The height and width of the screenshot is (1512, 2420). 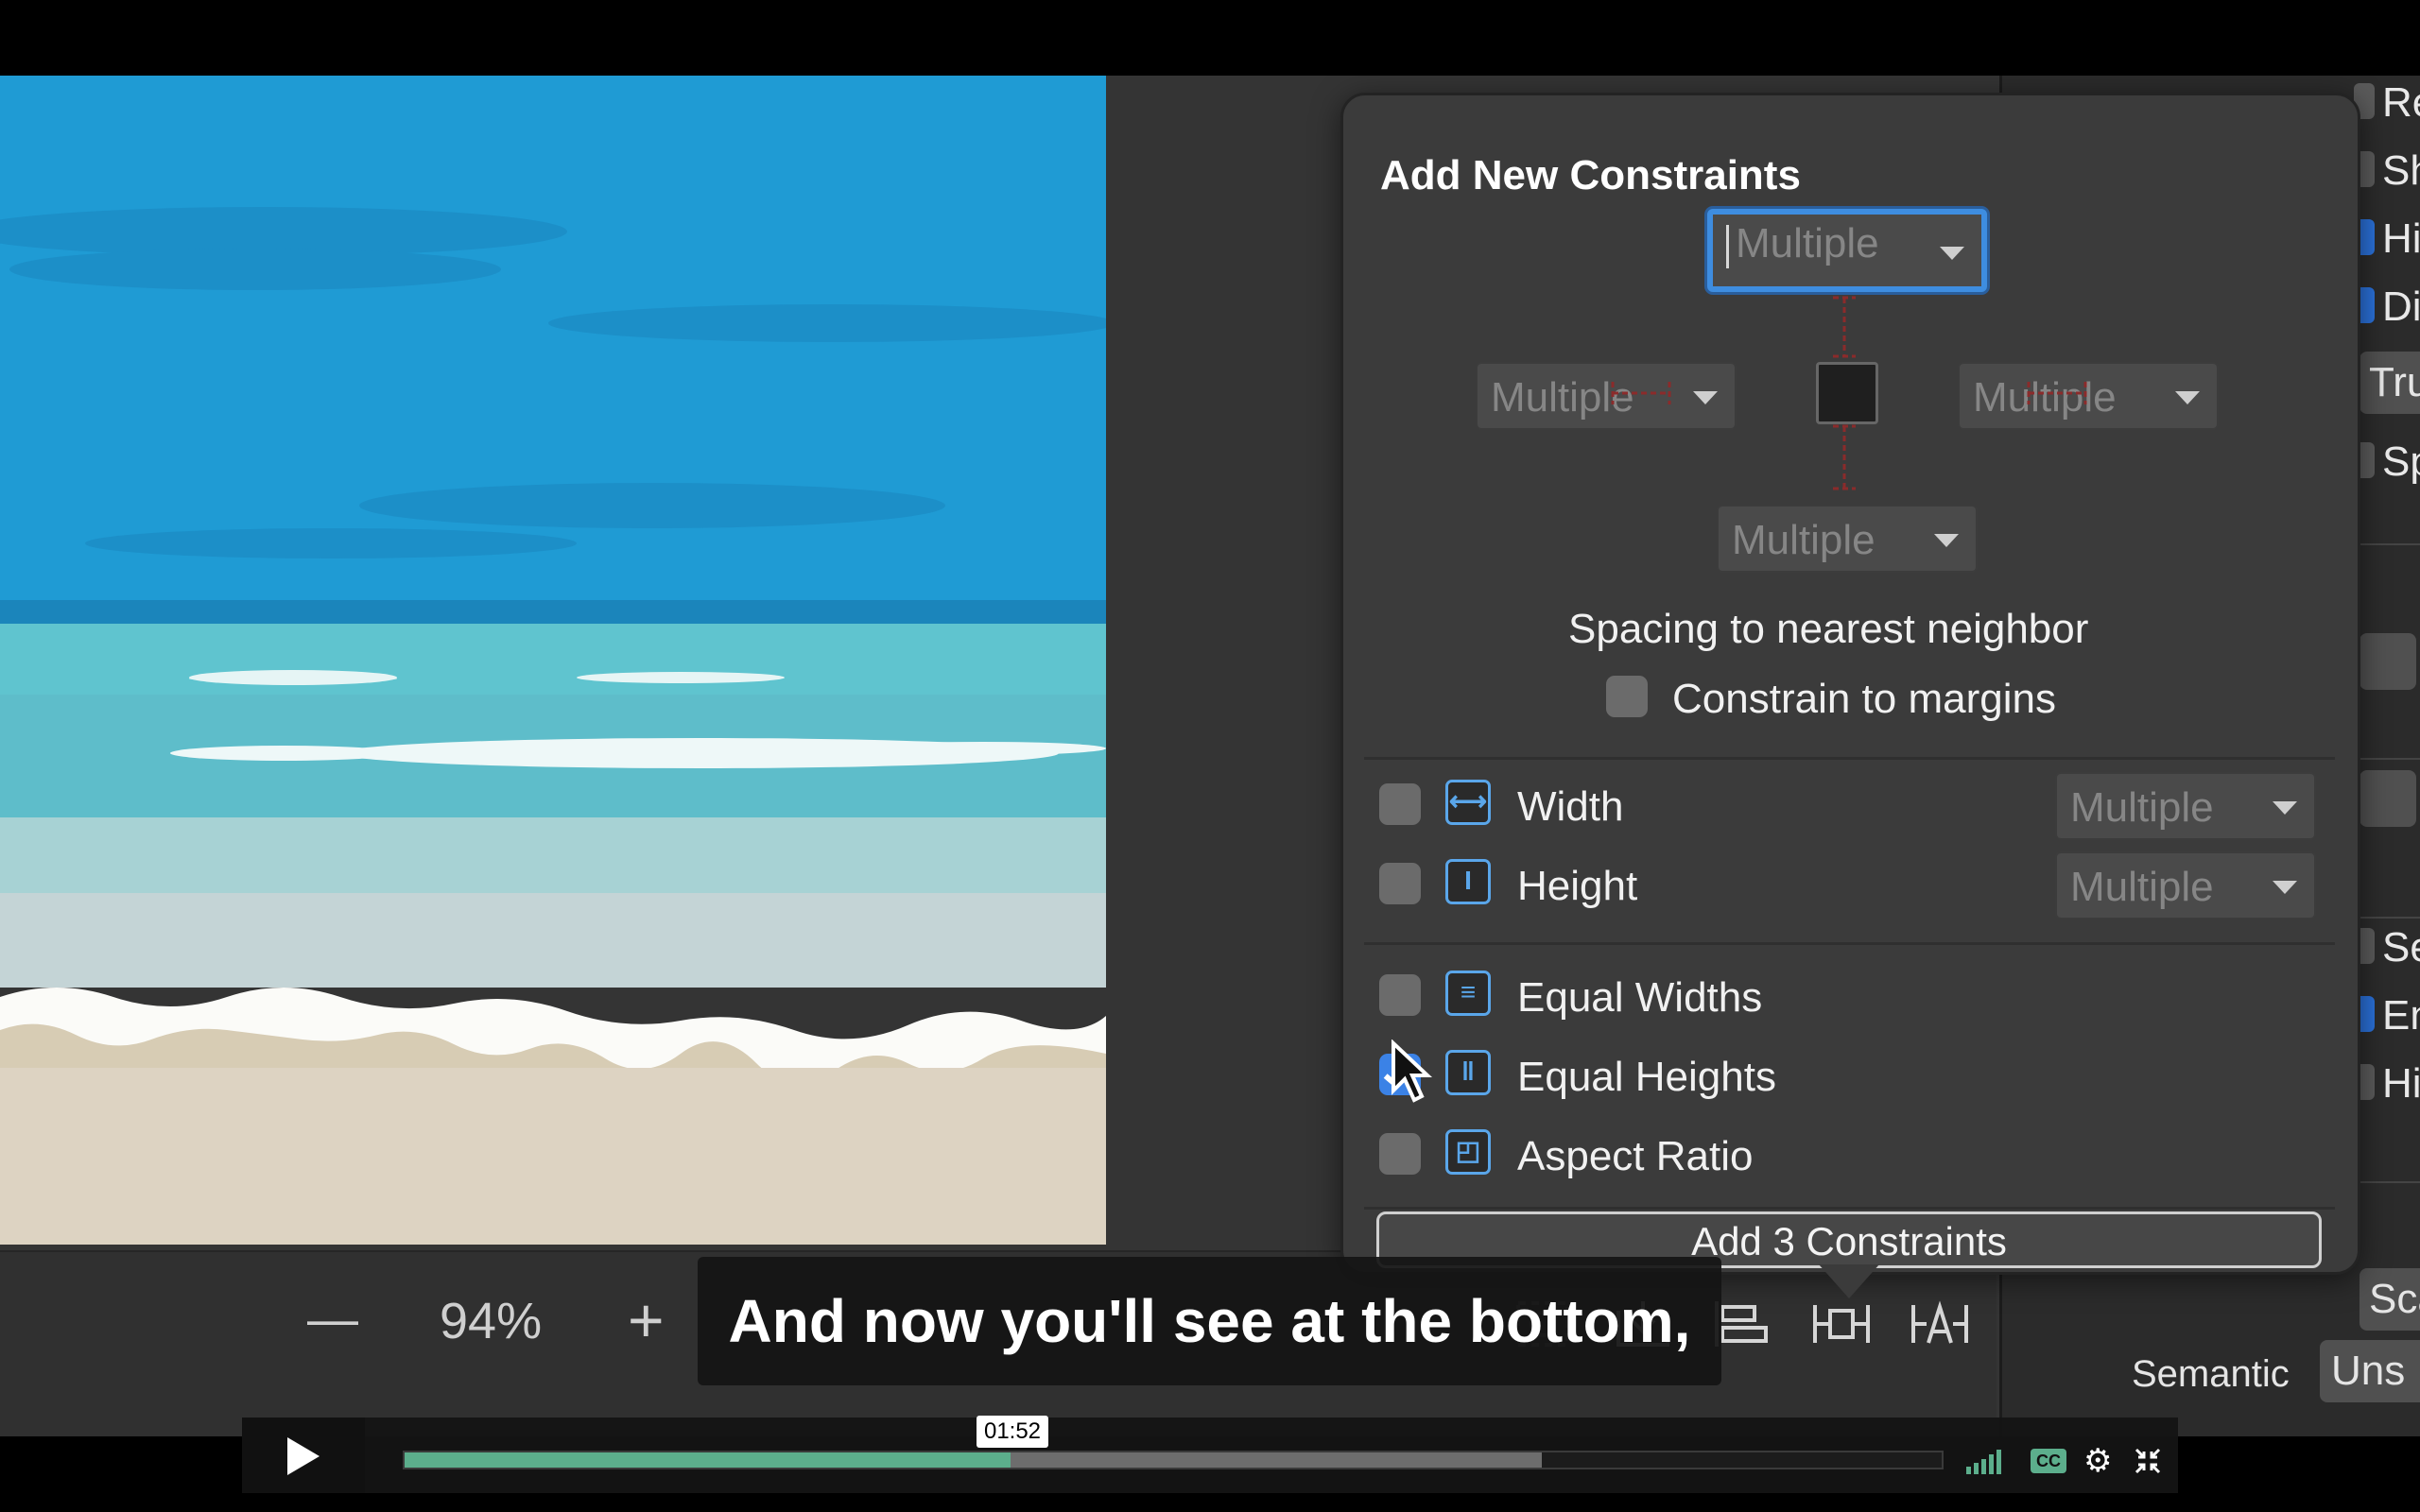 I want to click on height-value-field: Multiple, so click(x=2185, y=885).